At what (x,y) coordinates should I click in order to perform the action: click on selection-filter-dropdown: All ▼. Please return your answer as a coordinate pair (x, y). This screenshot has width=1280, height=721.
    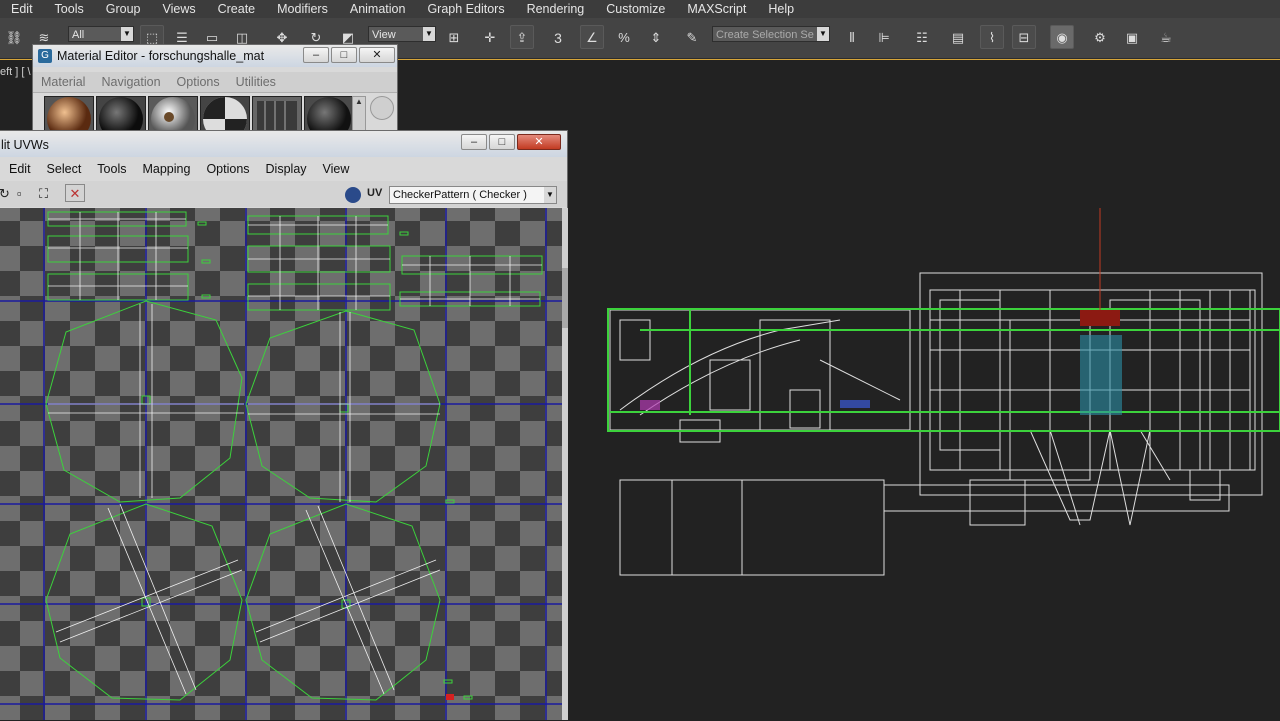
    Looking at the image, I should click on (101, 34).